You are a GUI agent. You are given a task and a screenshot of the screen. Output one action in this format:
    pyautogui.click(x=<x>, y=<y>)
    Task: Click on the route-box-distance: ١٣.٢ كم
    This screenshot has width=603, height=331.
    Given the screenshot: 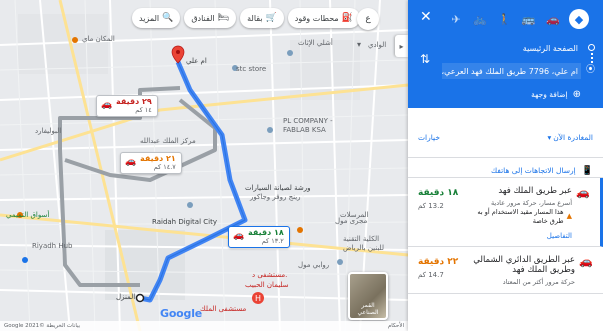 What is the action you would take?
    pyautogui.click(x=272, y=240)
    